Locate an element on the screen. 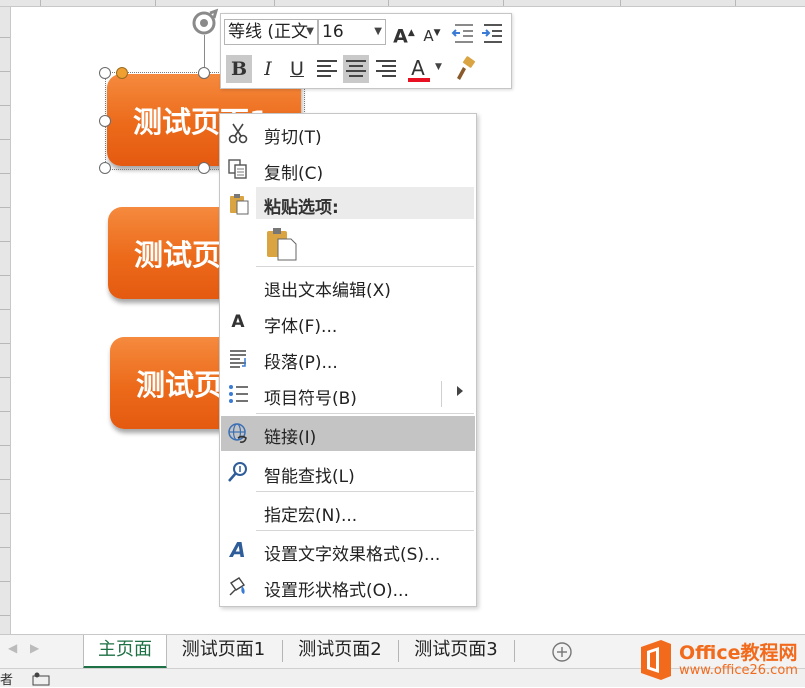  row-header-strip is located at coordinates (5, 320).